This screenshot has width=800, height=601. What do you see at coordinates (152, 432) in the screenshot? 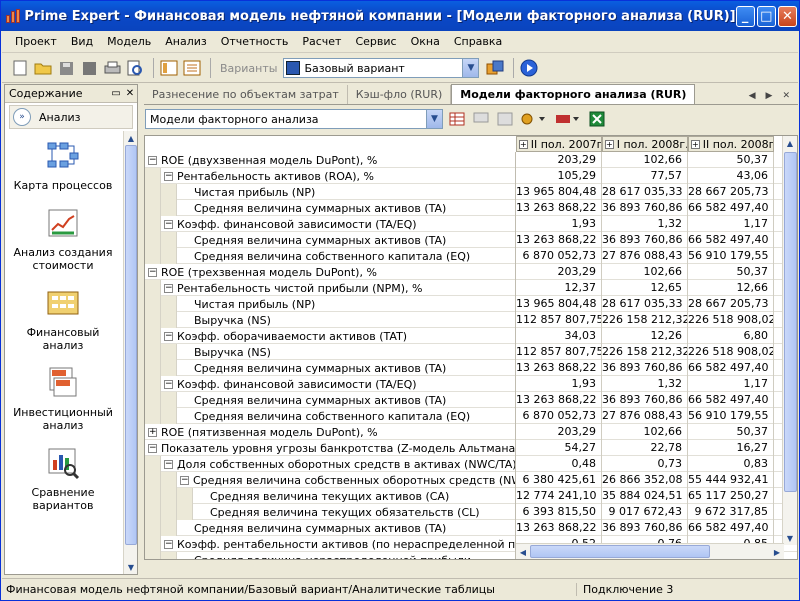
I see `expand-icon: +` at bounding box center [152, 432].